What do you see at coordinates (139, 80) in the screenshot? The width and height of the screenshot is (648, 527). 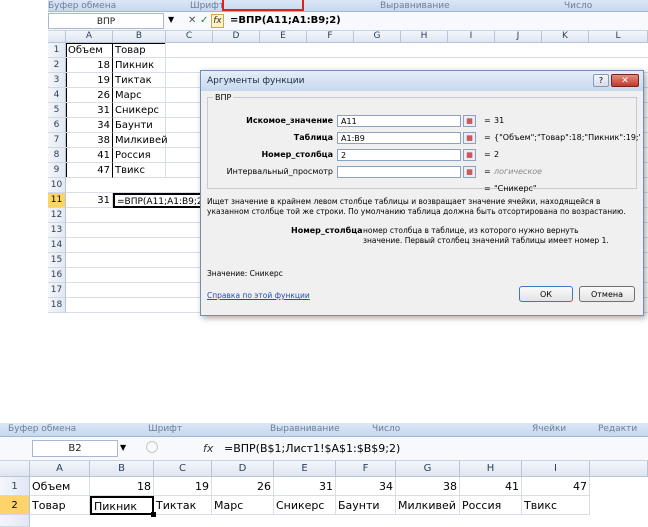 I see `cell-b3: Тиктак` at bounding box center [139, 80].